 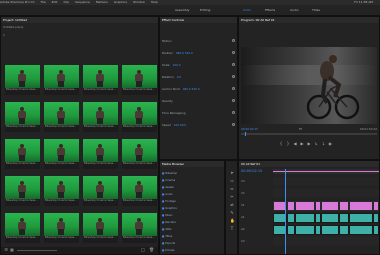 I want to click on media-browser-item: ■ Cinema, so click(x=168, y=181).